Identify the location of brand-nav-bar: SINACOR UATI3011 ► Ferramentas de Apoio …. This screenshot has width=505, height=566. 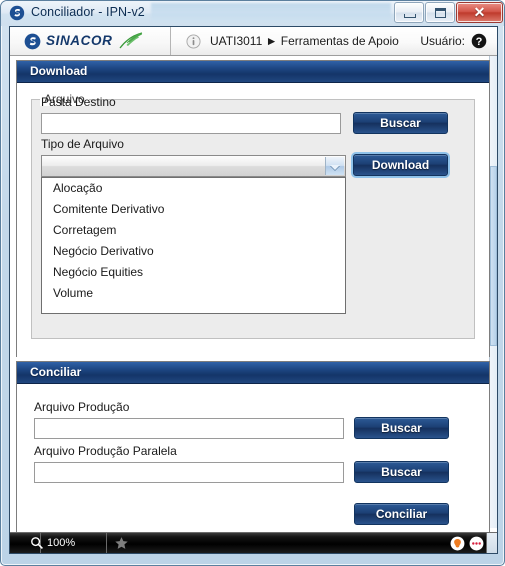
(253, 41).